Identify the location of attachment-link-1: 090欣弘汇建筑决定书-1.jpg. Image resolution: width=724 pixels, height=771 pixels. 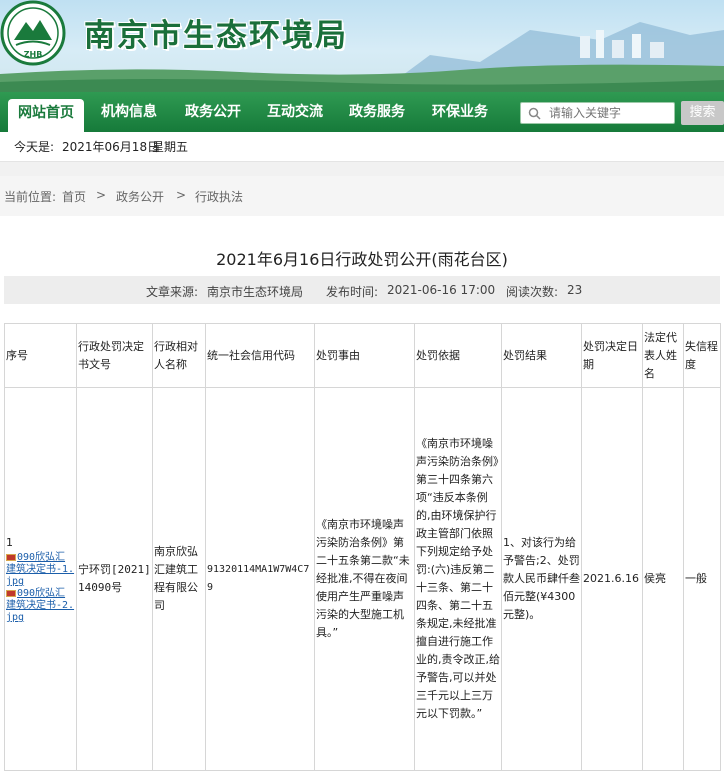
(40, 570).